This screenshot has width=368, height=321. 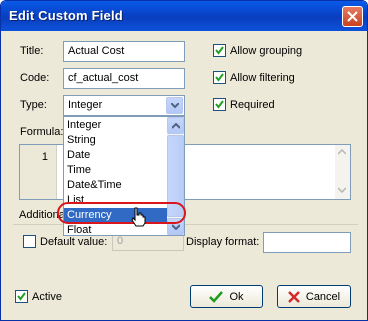 I want to click on code-label: Code:, so click(x=35, y=78).